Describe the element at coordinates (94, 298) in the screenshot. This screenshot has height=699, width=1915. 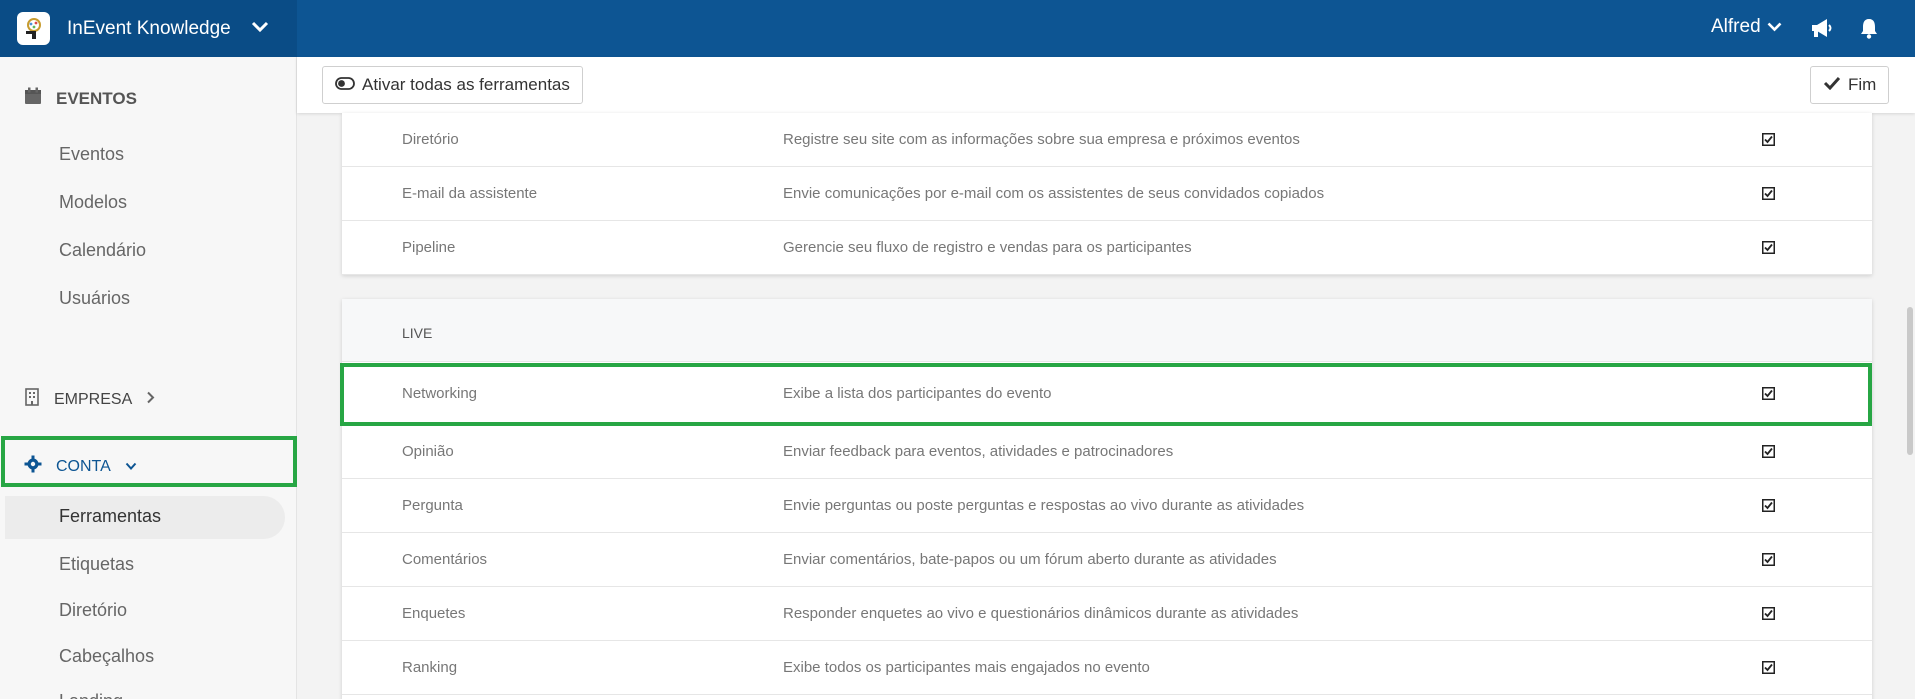
I see `sidebar-item-usuarios: Usuários` at that location.